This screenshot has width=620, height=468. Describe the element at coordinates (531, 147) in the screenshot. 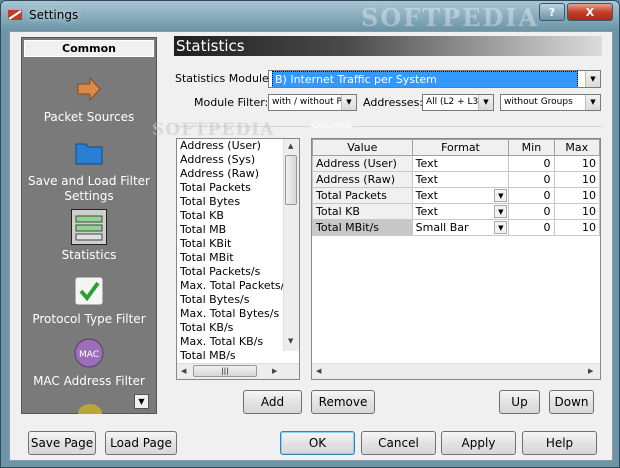

I see `column-header: Min` at that location.